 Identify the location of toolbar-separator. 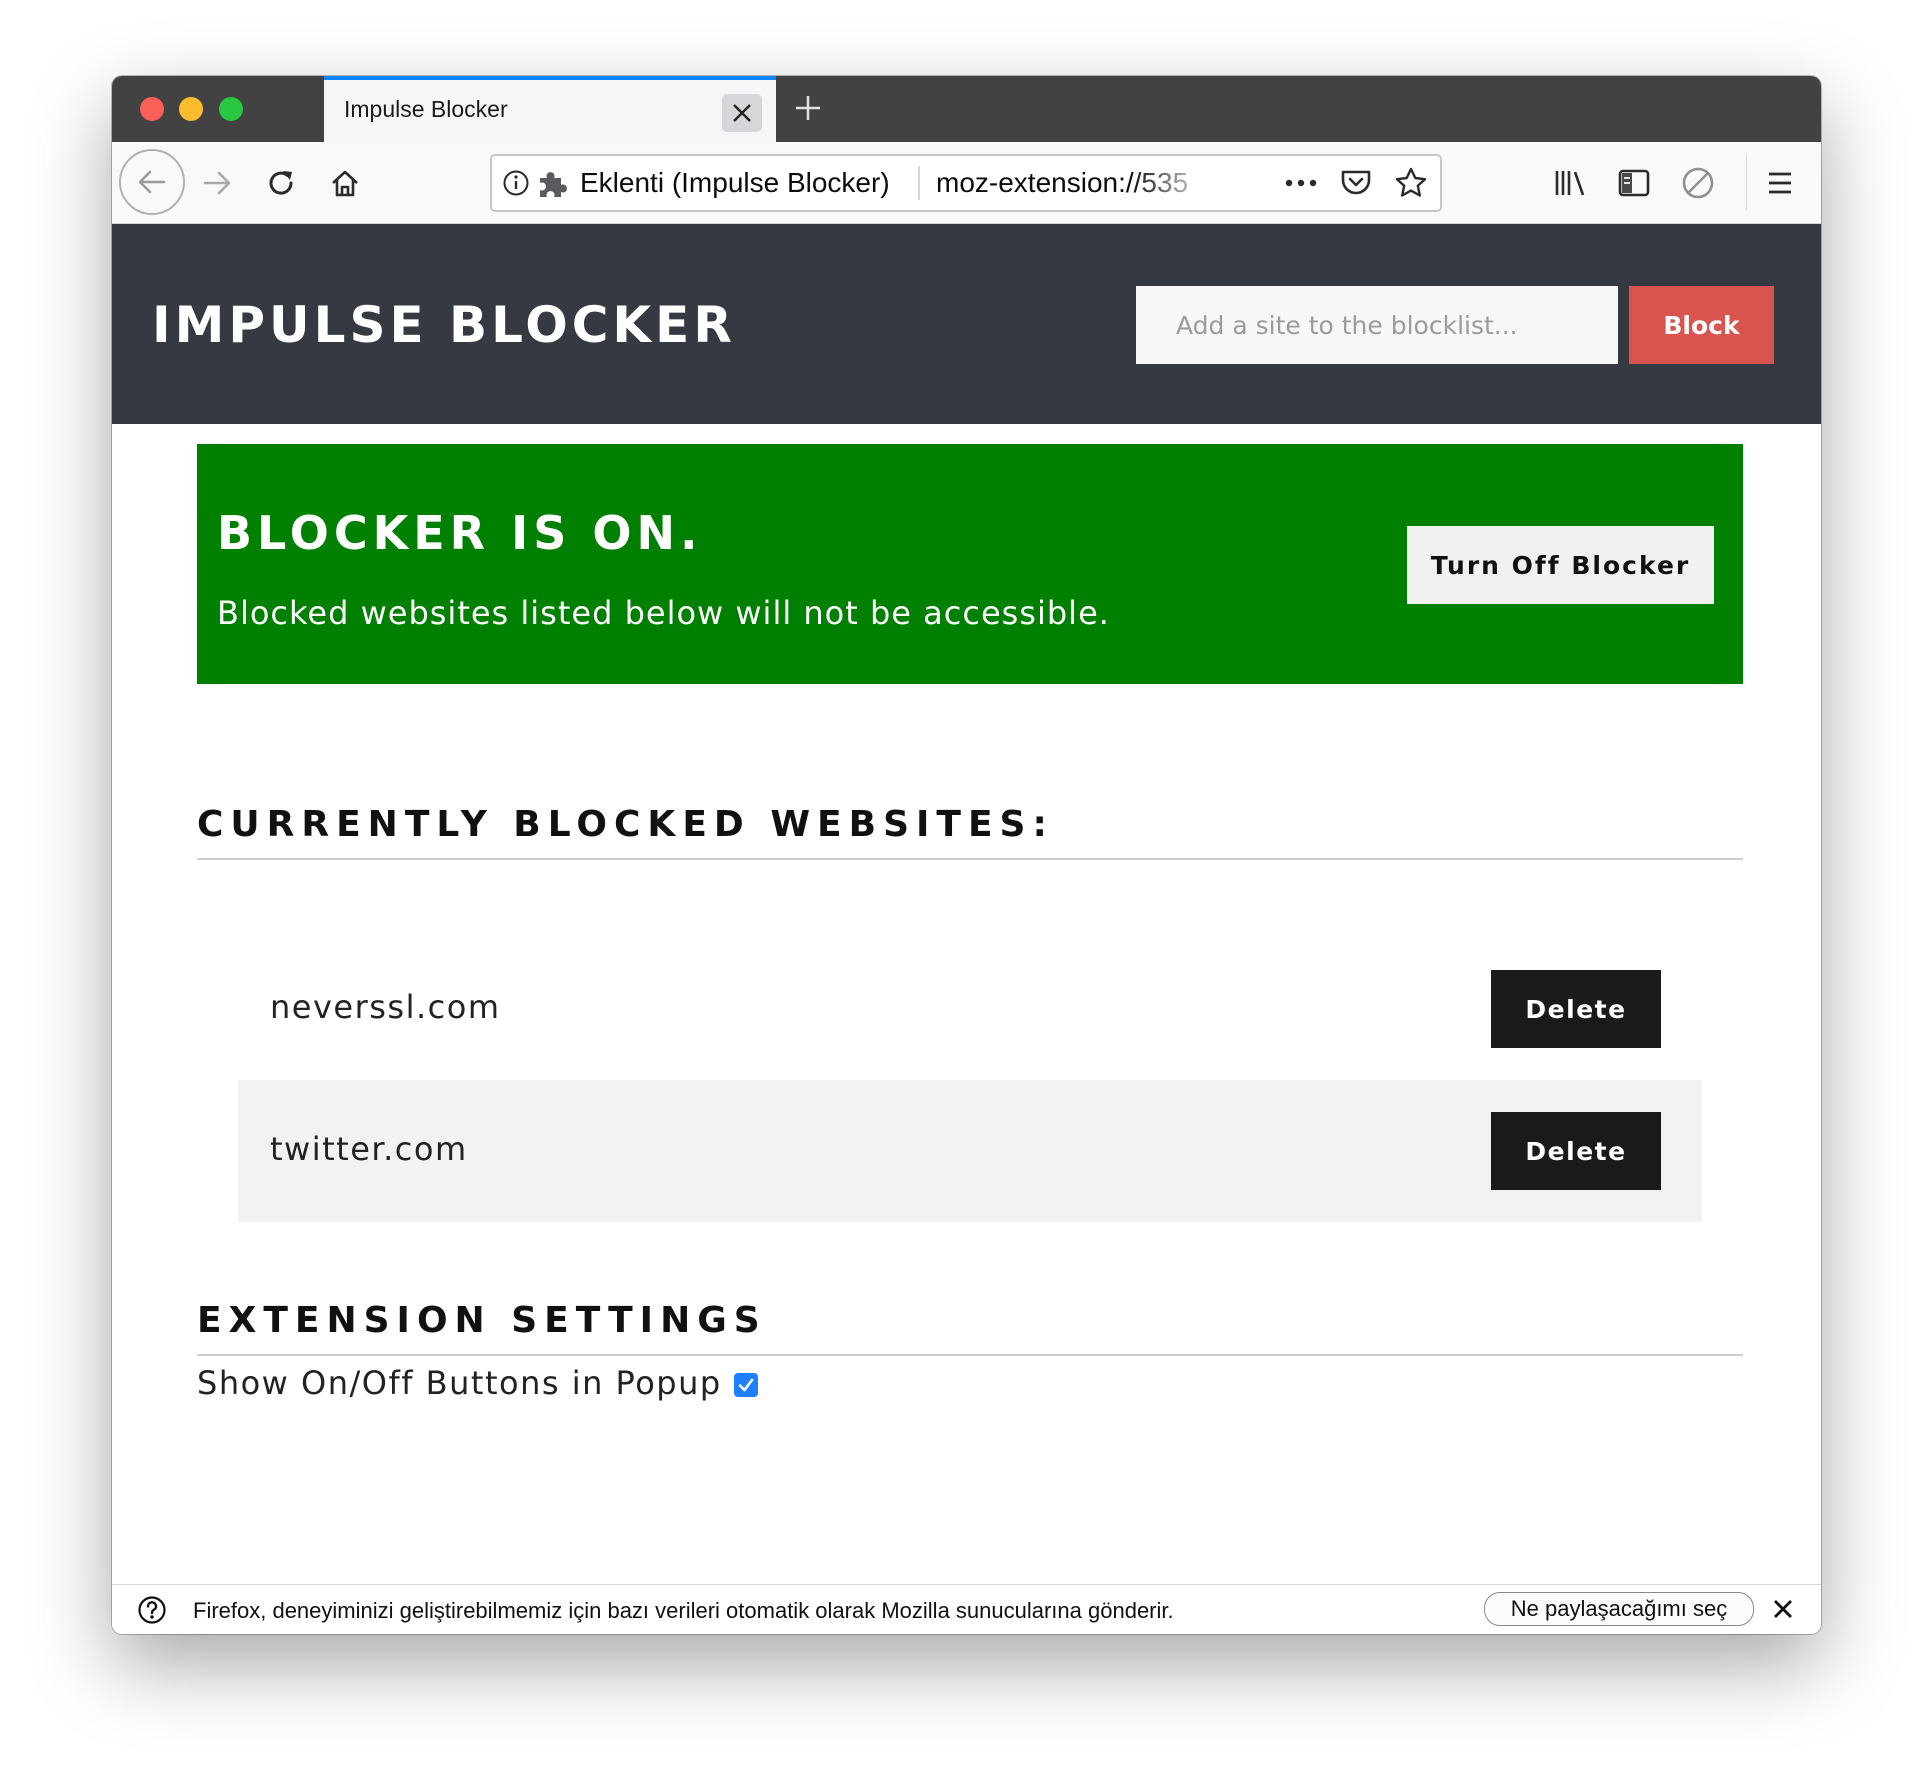
(1746, 182).